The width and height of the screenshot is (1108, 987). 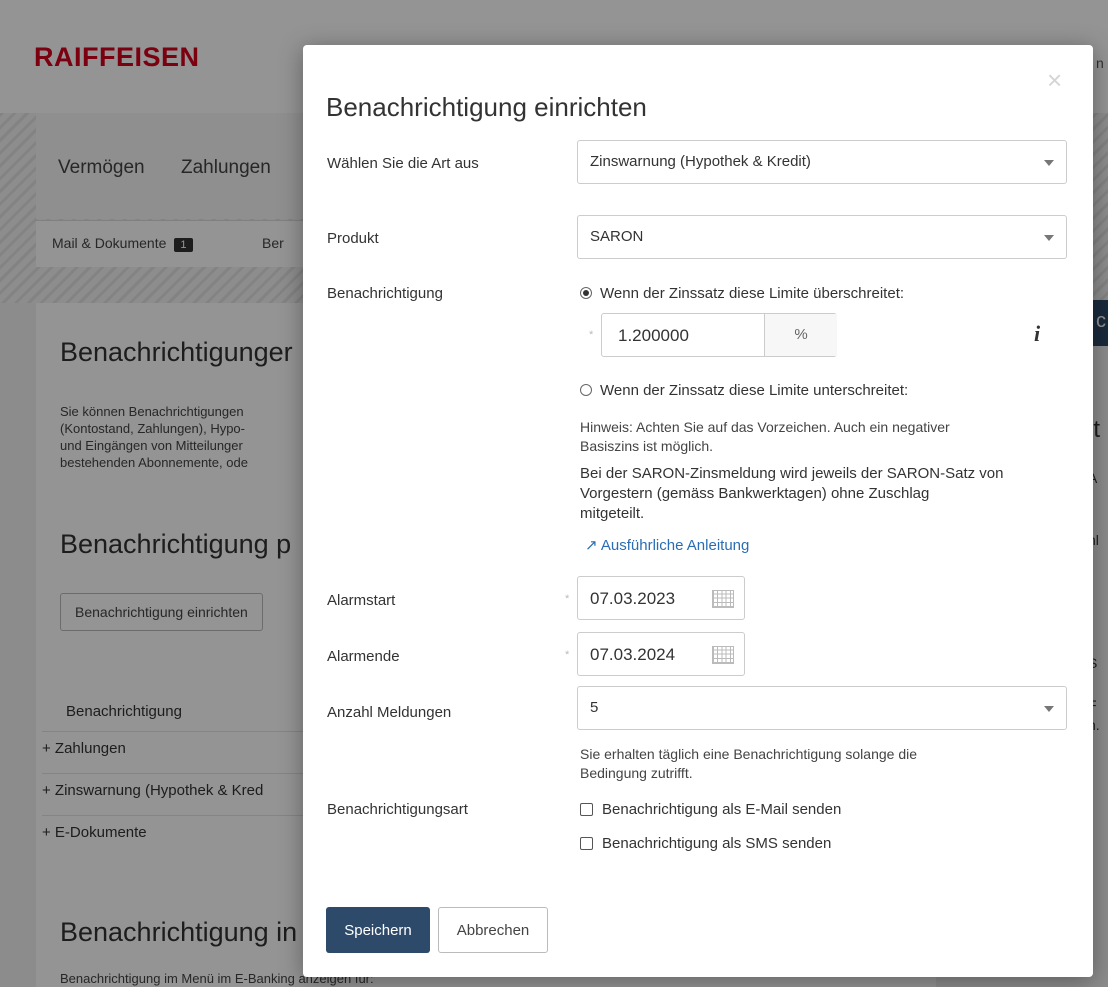 I want to click on type-select-value: Zinswarnung (Hypothek & Kredit), so click(x=700, y=161).